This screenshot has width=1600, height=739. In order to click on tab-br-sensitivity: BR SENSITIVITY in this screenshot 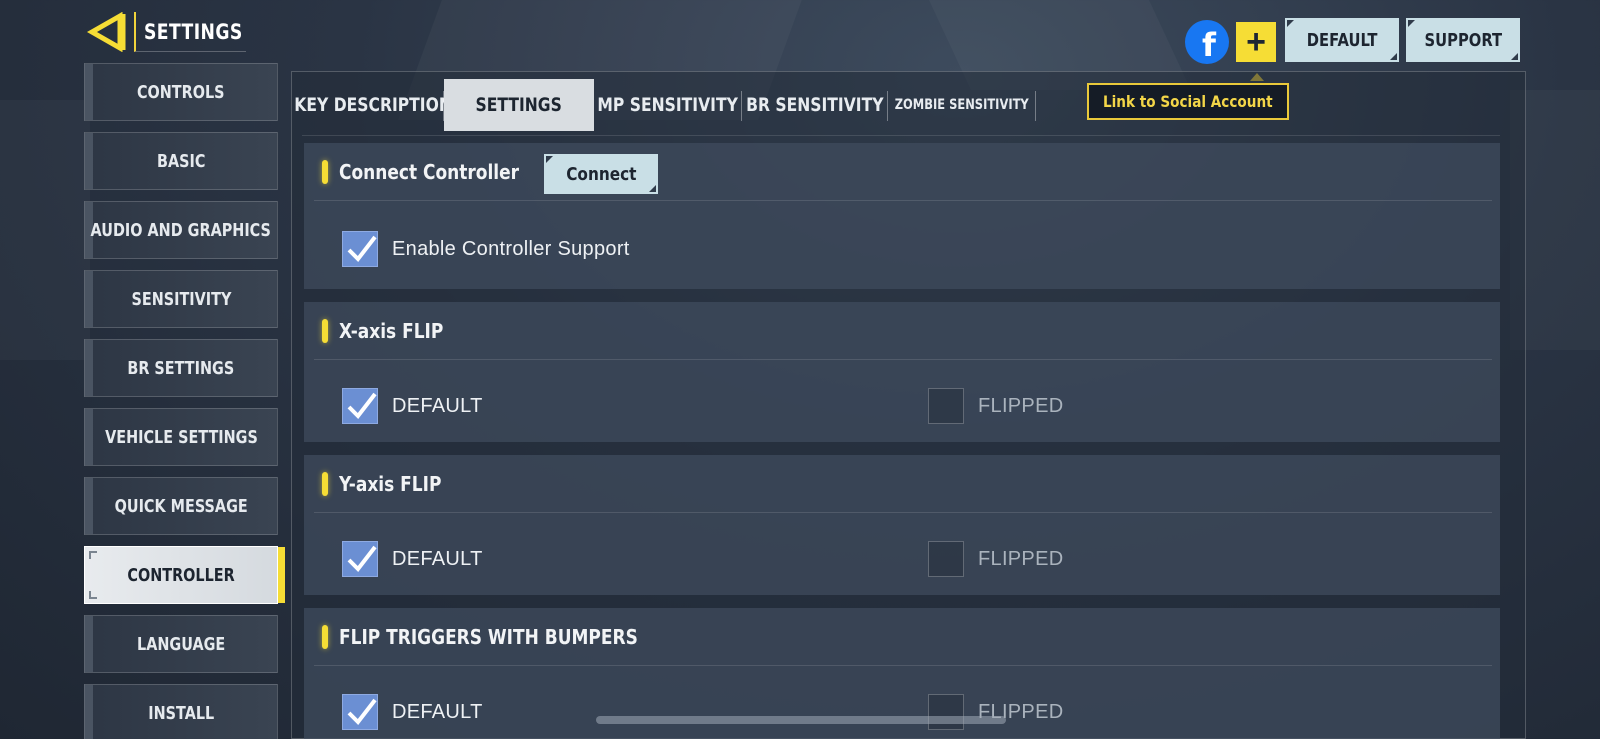, I will do `click(815, 105)`.